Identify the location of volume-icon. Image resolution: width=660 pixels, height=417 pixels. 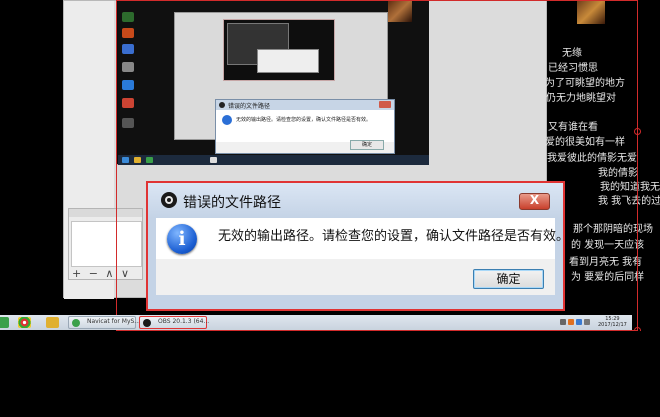
(587, 322).